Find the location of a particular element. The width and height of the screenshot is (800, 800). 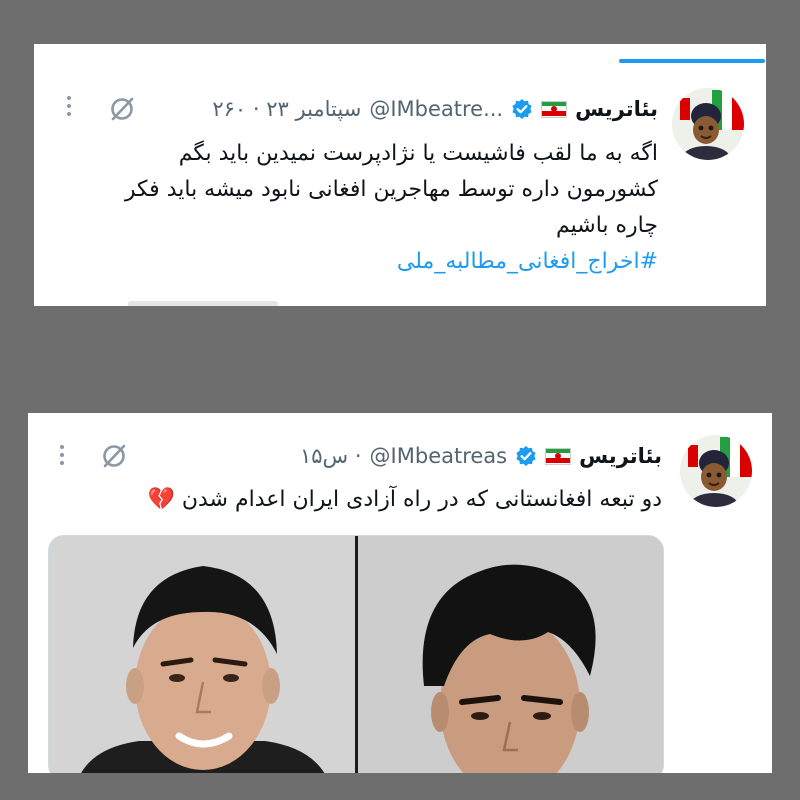

scroll-progress-bar is located at coordinates (692, 61).